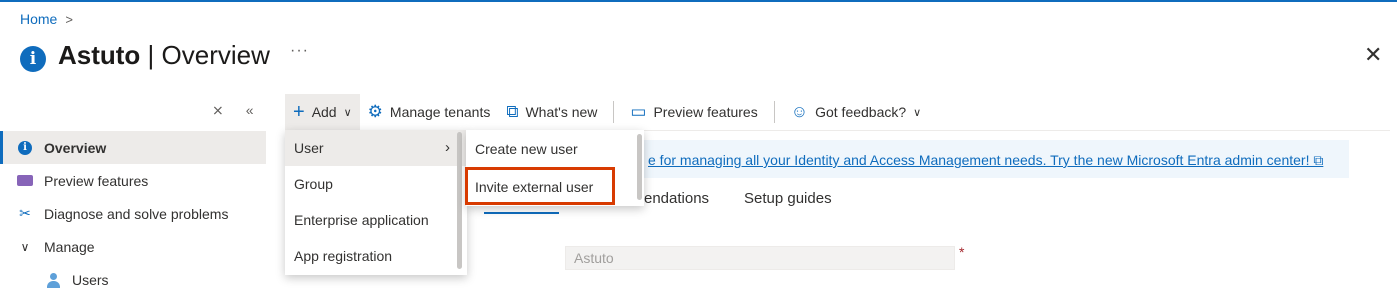 The image size is (1397, 288). What do you see at coordinates (526, 149) in the screenshot?
I see `menu-item-label: Create new user` at bounding box center [526, 149].